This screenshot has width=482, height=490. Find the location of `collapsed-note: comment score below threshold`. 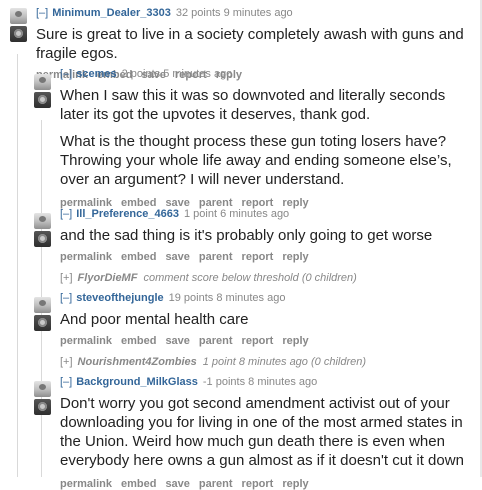

collapsed-note: comment score below threshold is located at coordinates (221, 278).